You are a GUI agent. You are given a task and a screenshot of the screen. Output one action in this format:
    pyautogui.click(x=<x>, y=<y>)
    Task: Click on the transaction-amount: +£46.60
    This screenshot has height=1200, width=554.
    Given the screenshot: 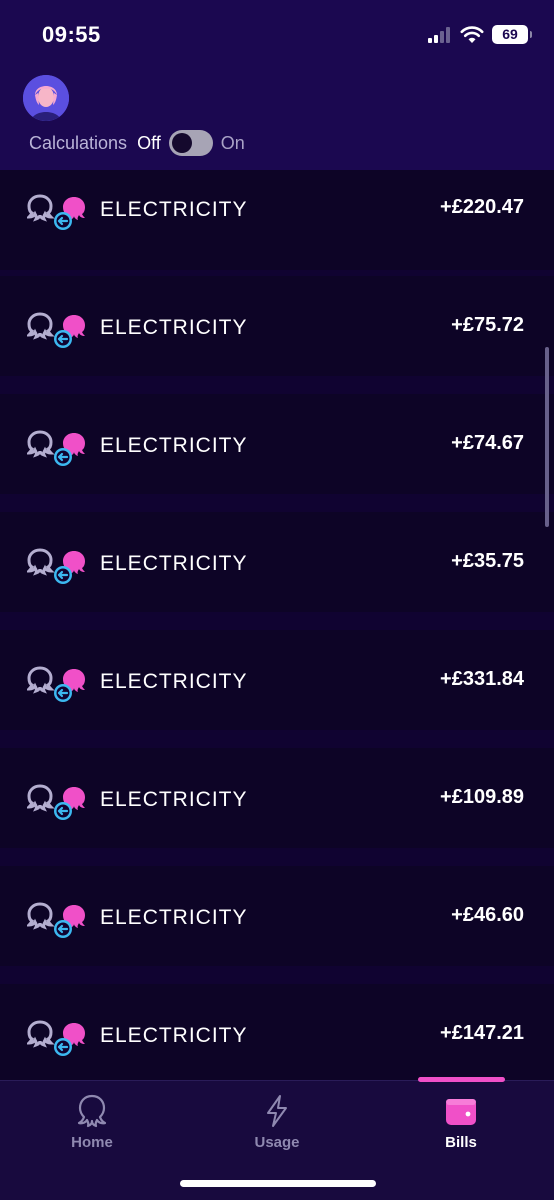 What is the action you would take?
    pyautogui.click(x=487, y=915)
    